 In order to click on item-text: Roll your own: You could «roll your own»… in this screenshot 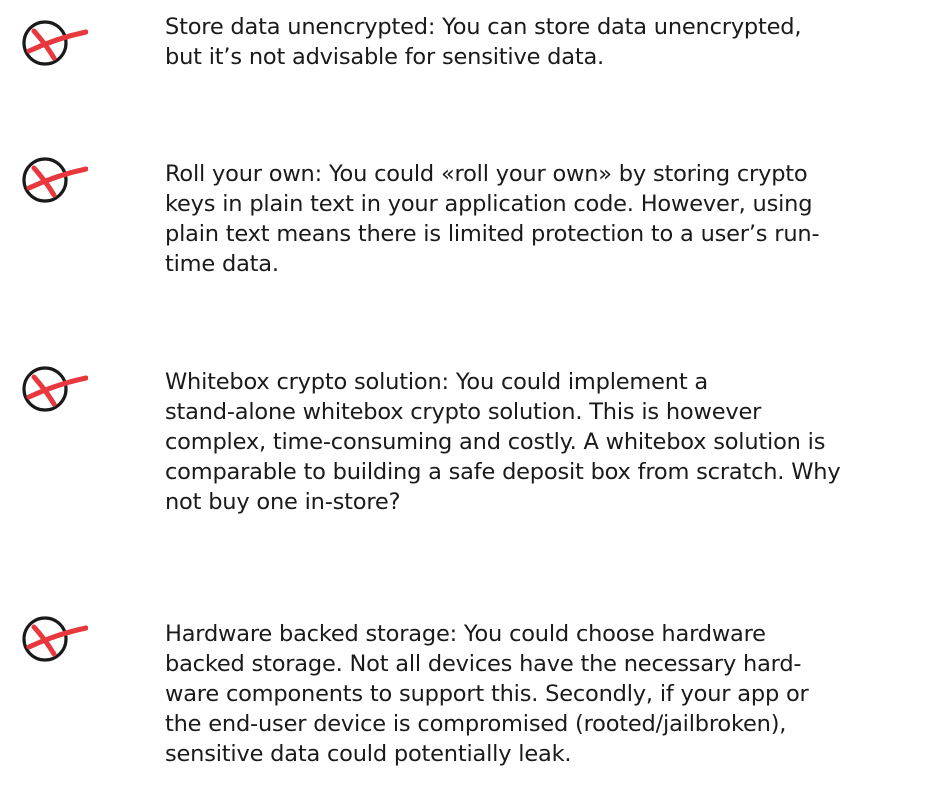, I will do `click(492, 219)`.